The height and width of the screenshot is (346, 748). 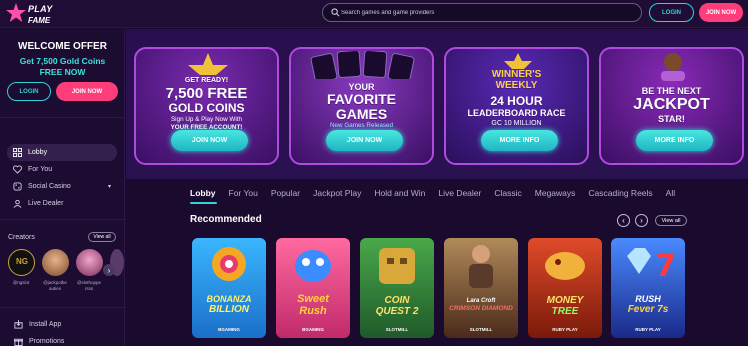 I want to click on creator-name: @slothoppe rsss, so click(x=89, y=285).